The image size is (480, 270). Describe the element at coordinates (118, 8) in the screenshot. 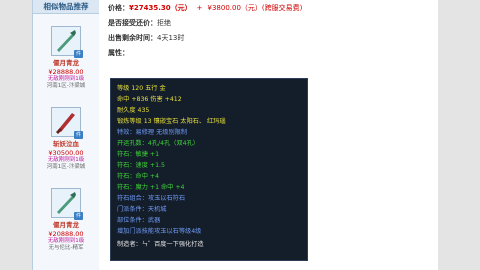

I see `price-label: 价格：` at that location.